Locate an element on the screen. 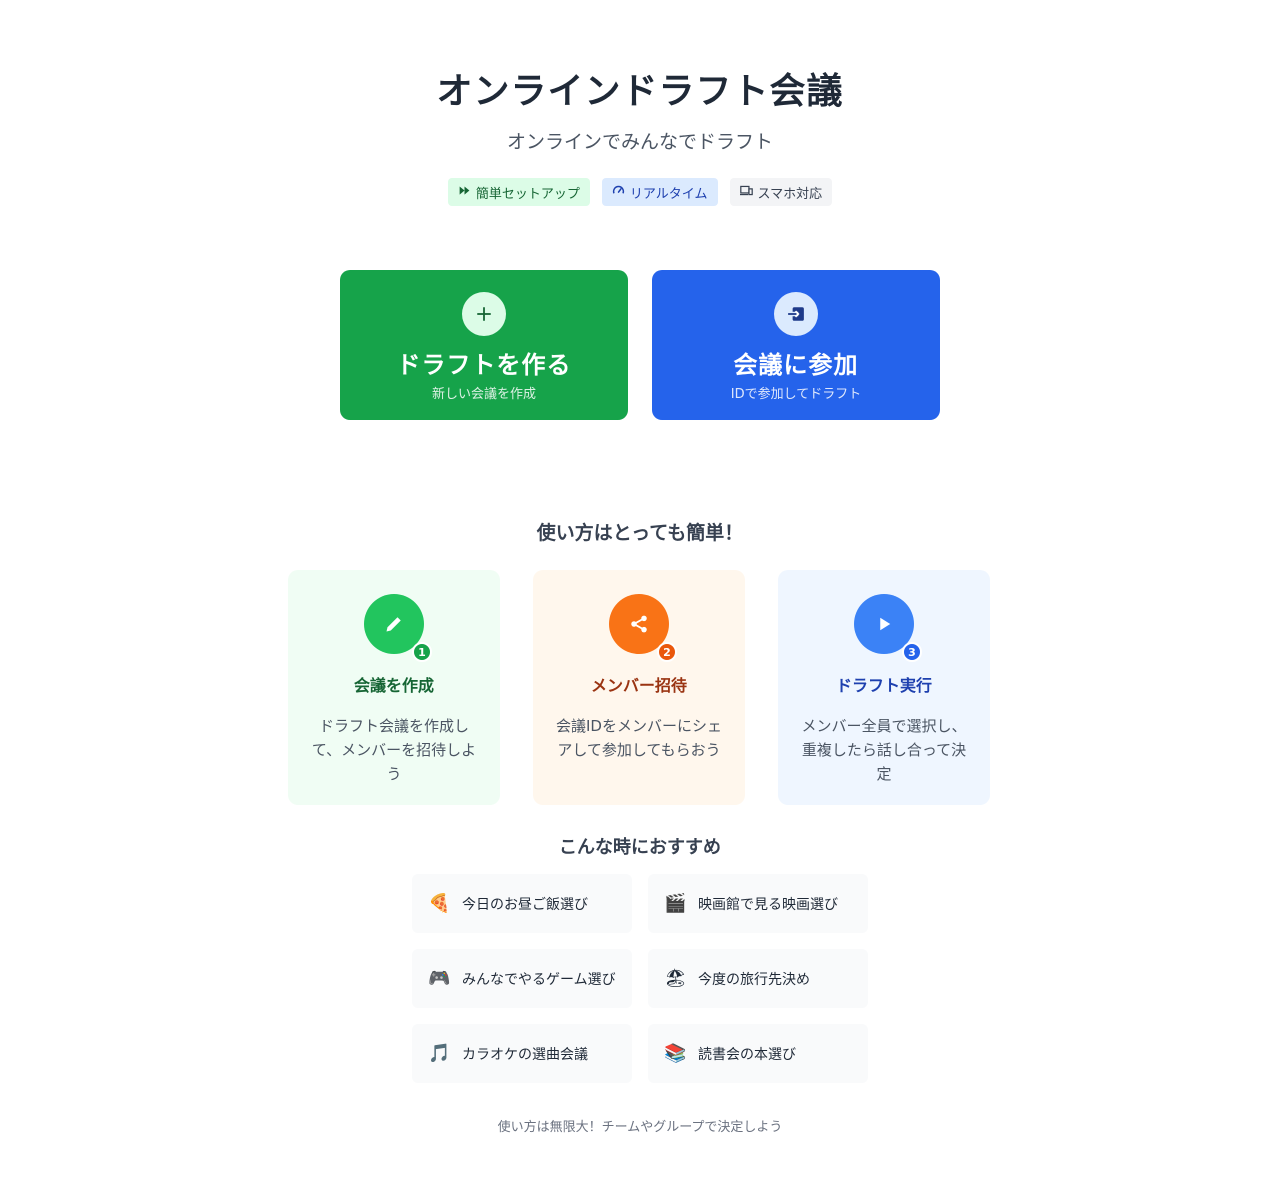  badge-mobile: スマホ対応 is located at coordinates (781, 192).